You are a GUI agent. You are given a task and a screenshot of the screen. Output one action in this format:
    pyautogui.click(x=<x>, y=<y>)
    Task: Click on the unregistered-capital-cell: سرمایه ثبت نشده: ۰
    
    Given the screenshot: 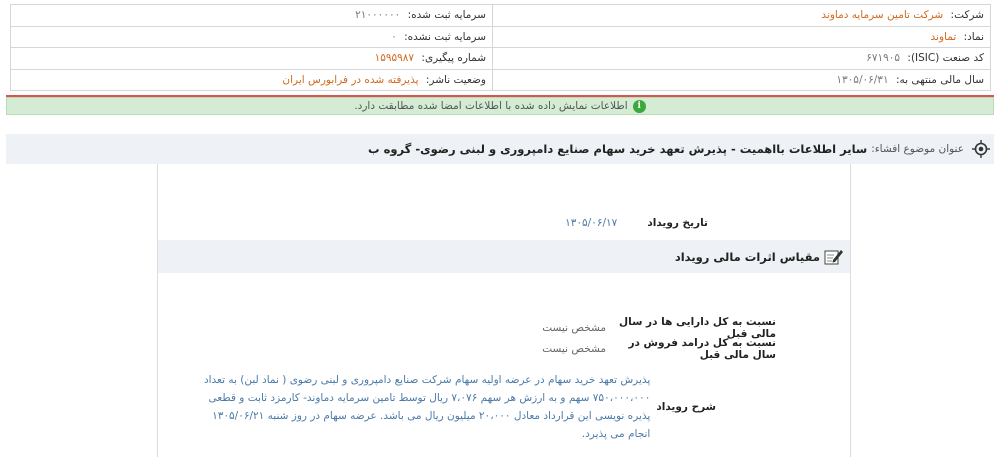 What is the action you would take?
    pyautogui.click(x=251, y=36)
    